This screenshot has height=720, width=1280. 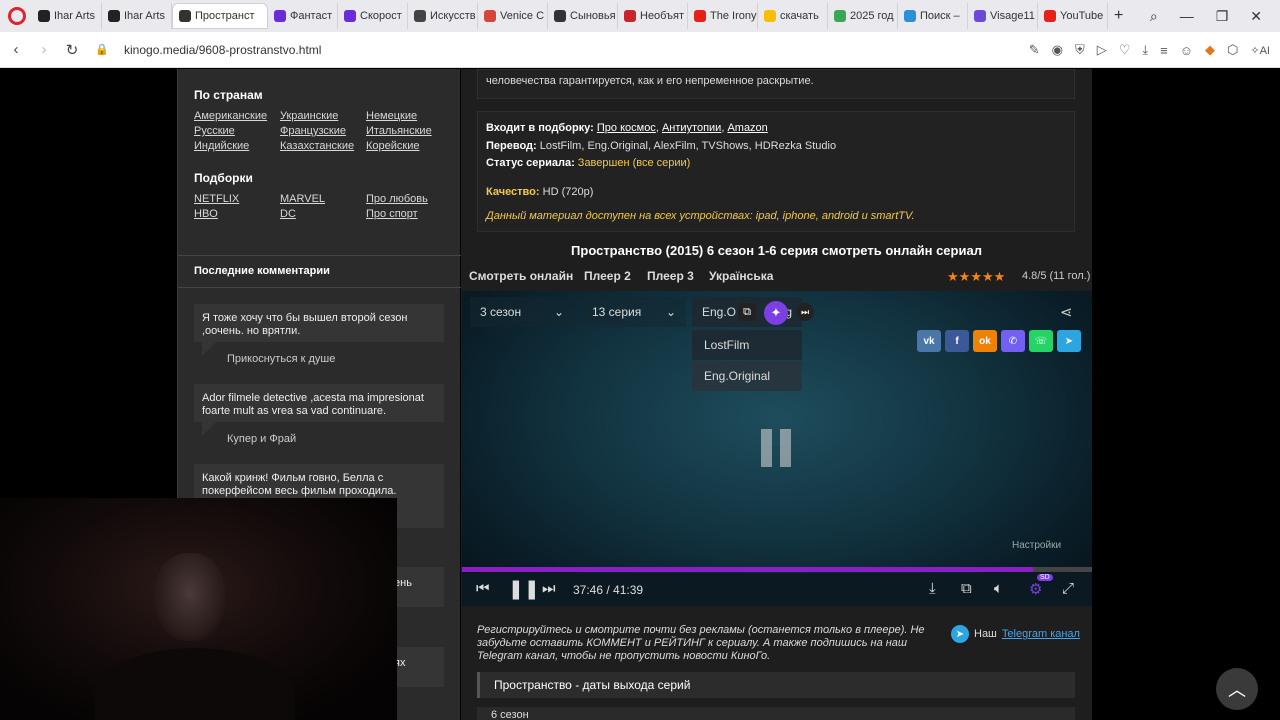 I want to click on share-button: ok, so click(x=985, y=341).